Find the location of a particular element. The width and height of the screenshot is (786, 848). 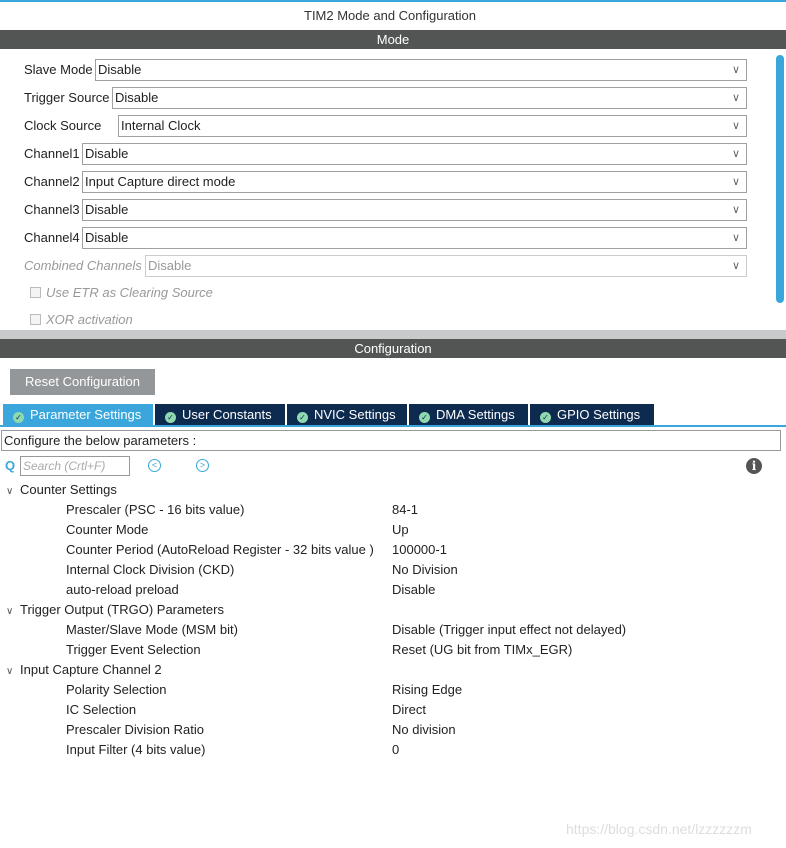

param-name: auto-reload preload is located at coordinates (122, 590).